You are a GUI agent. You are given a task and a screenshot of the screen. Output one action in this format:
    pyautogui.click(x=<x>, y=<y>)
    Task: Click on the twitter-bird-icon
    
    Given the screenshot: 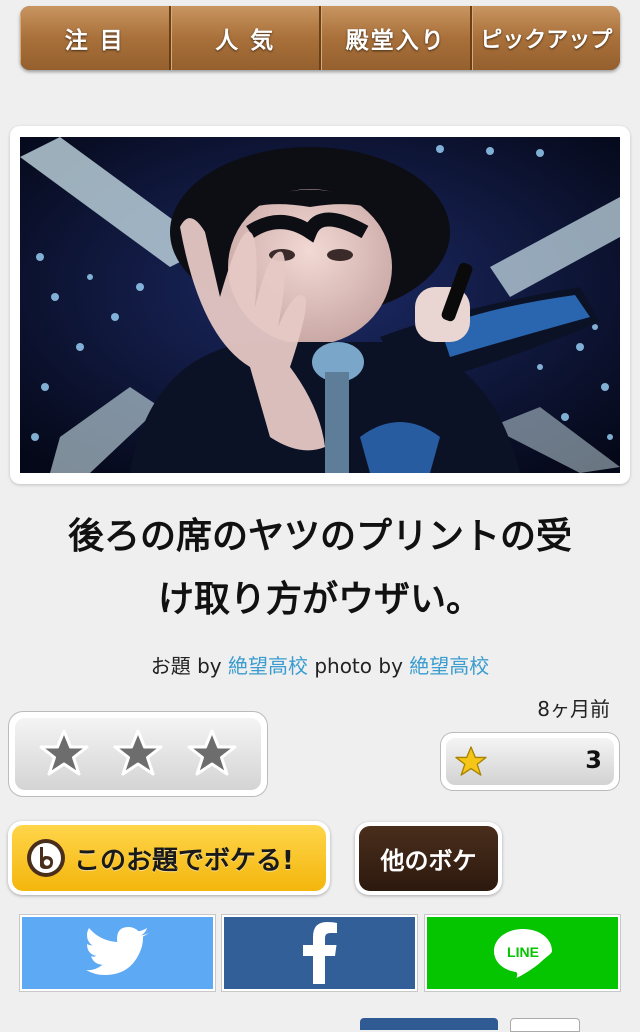 What is the action you would take?
    pyautogui.click(x=117, y=951)
    